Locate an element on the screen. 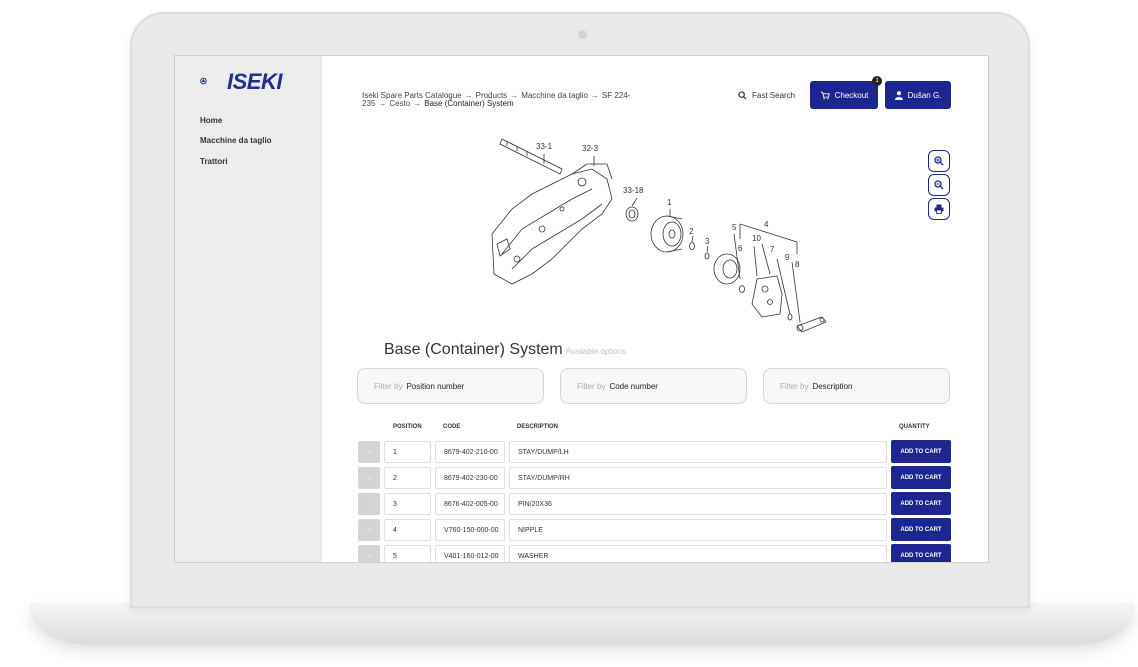 This screenshot has width=1138, height=667. print-button is located at coordinates (939, 209).